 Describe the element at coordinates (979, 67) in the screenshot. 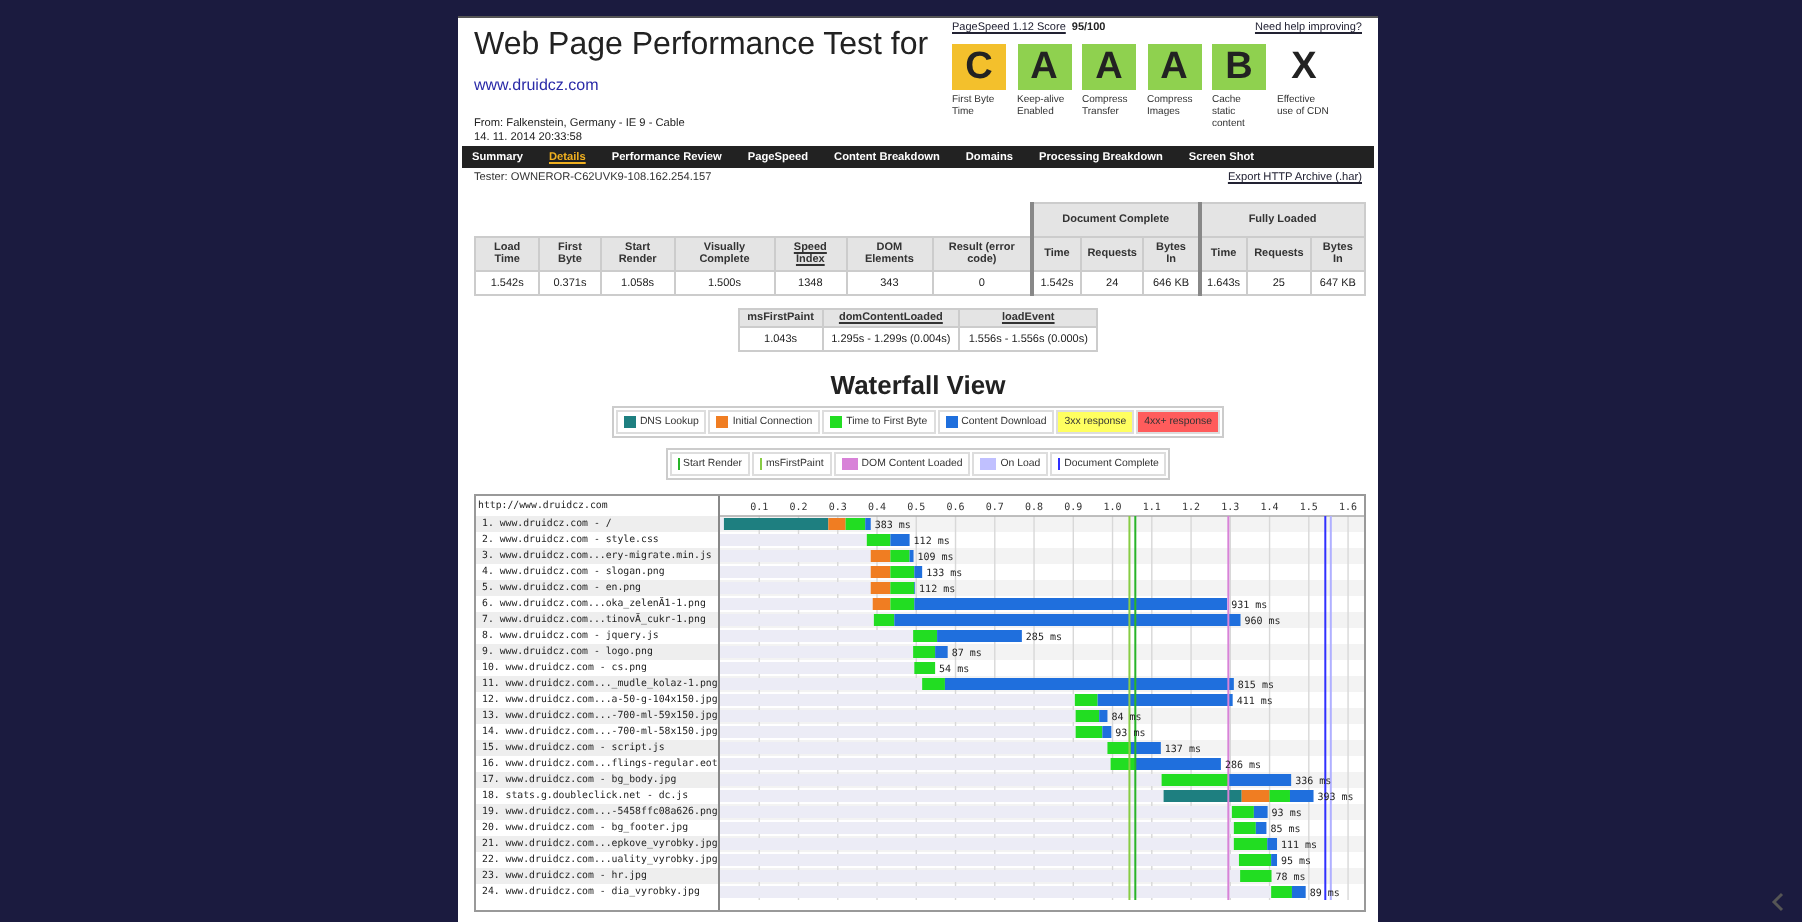

I see `grade-tile: C` at that location.